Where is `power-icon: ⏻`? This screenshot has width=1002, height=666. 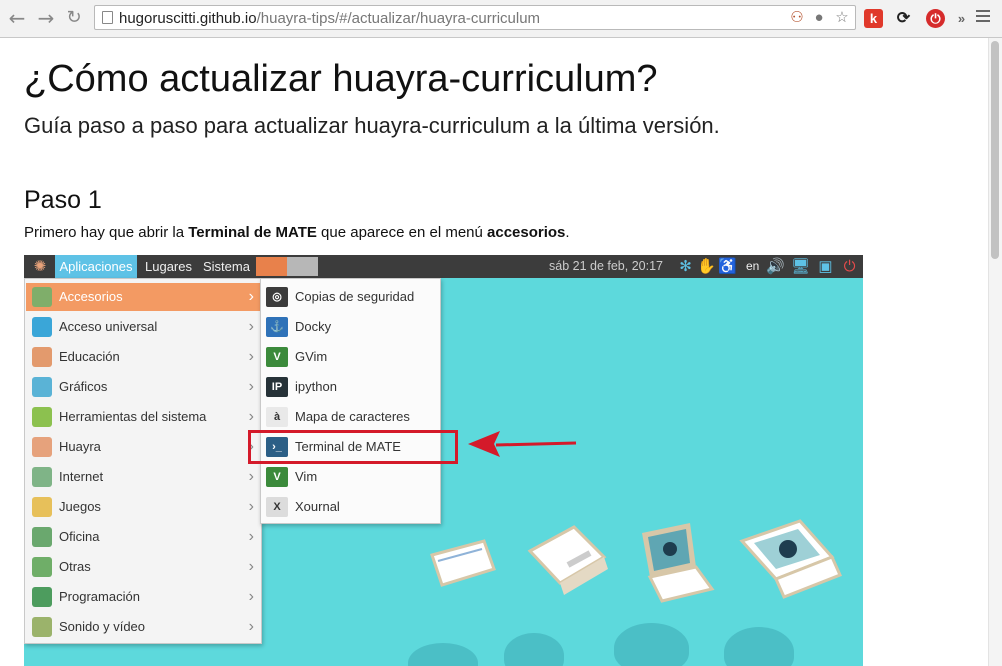 power-icon: ⏻ is located at coordinates (849, 266).